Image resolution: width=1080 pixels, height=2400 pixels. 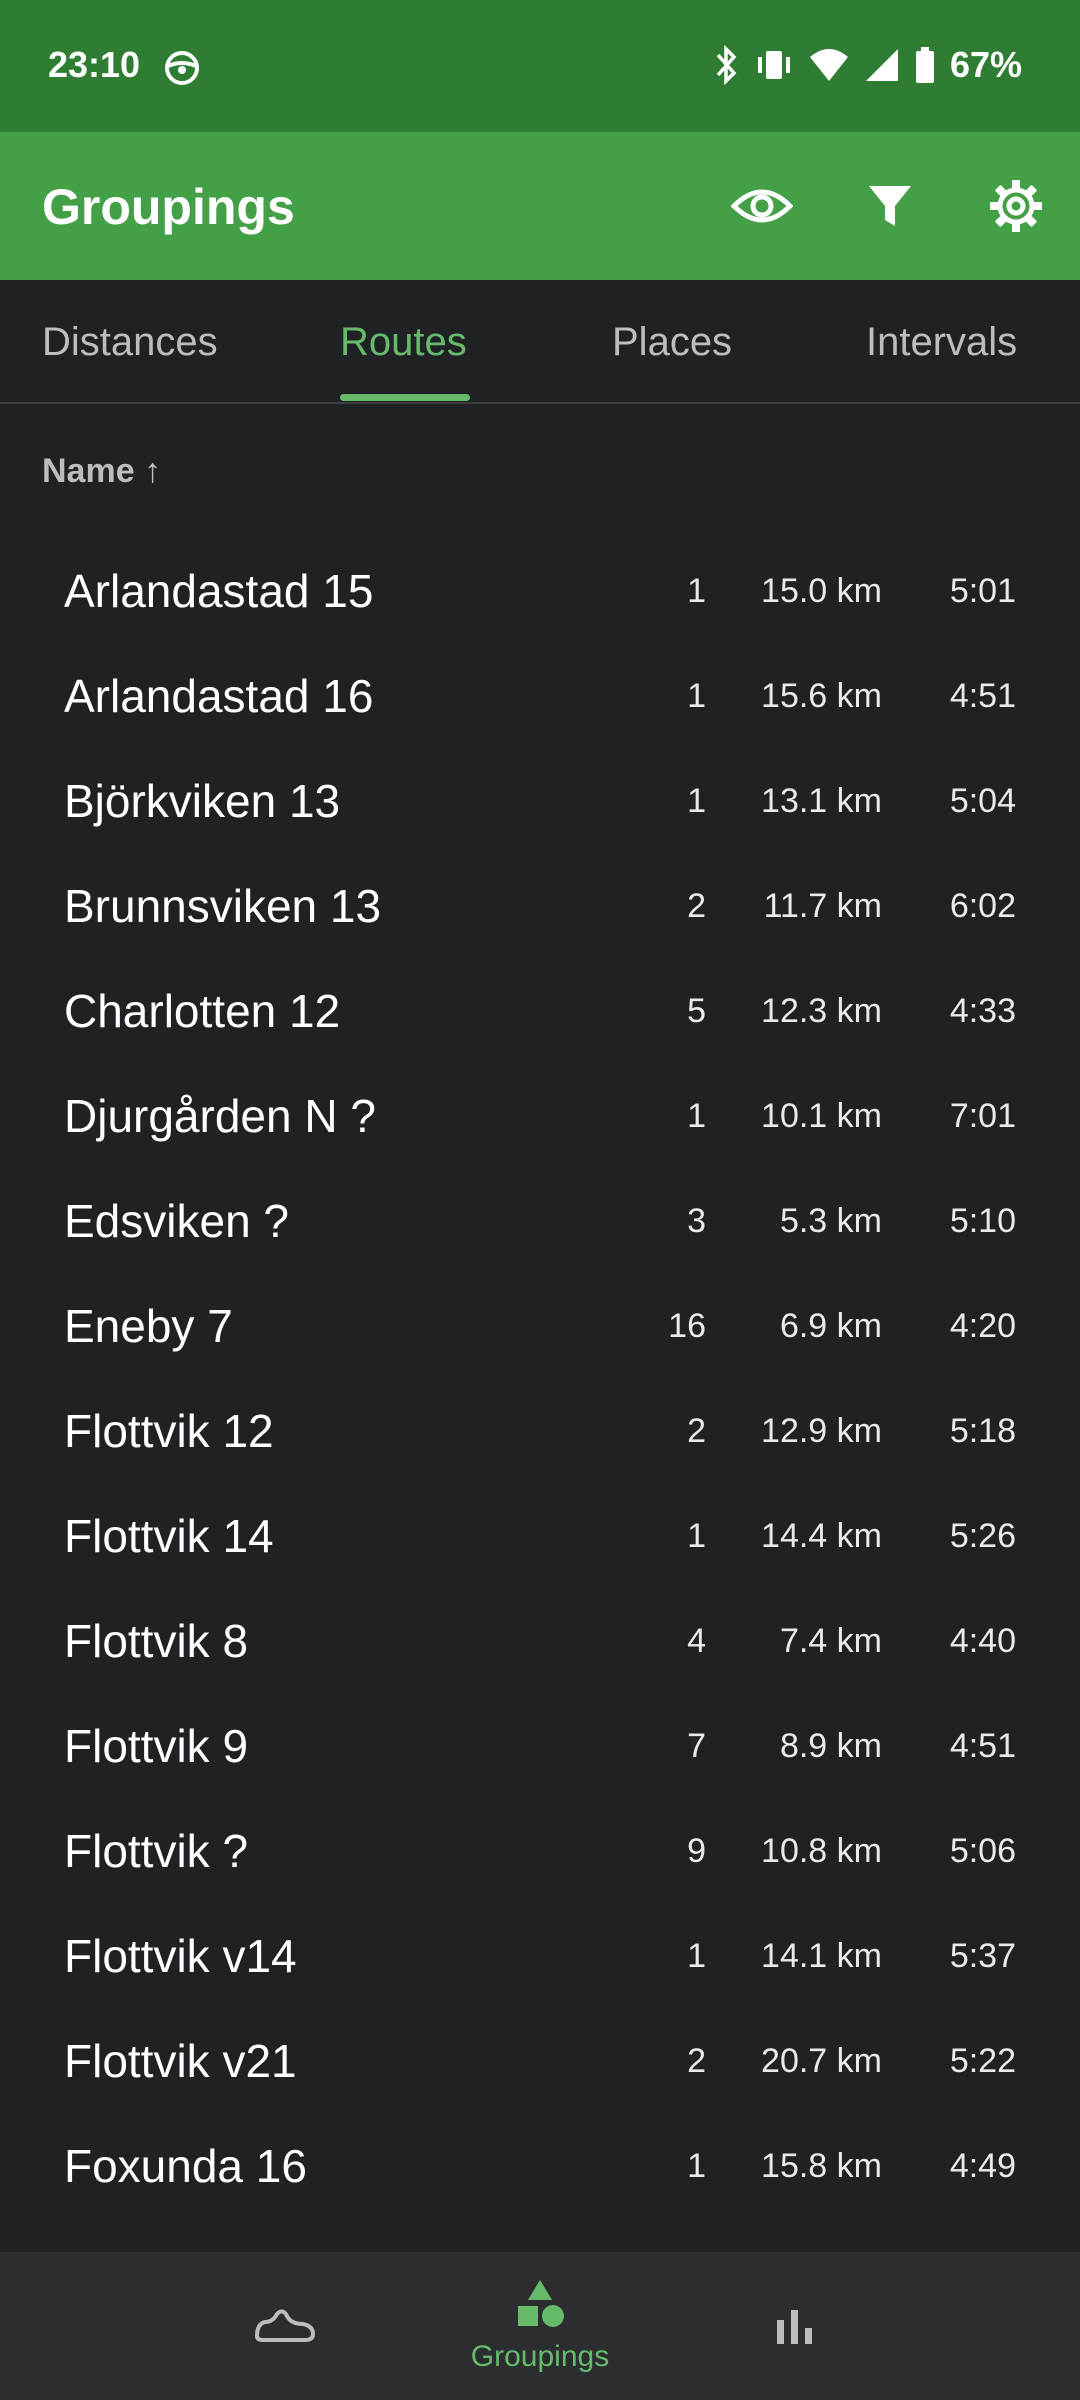 What do you see at coordinates (882, 65) in the screenshot?
I see `signal-icon` at bounding box center [882, 65].